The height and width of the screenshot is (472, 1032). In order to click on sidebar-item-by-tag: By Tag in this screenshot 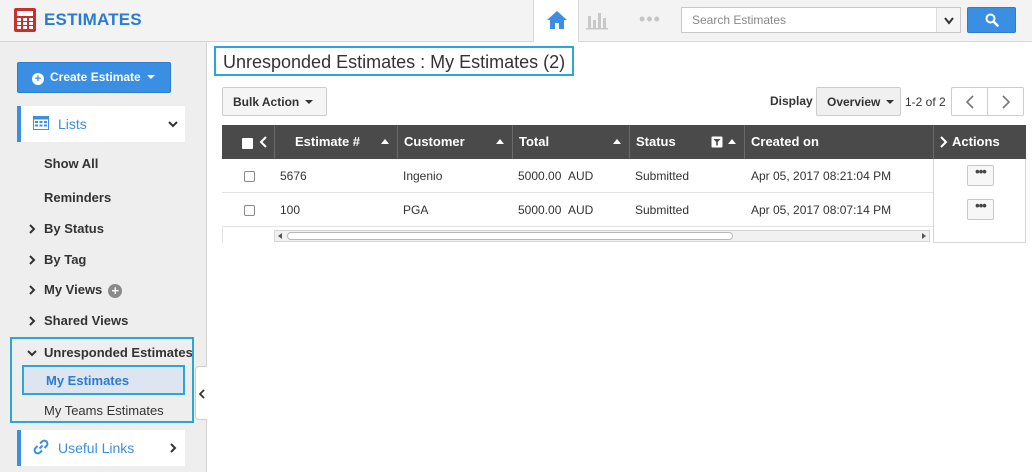, I will do `click(65, 259)`.